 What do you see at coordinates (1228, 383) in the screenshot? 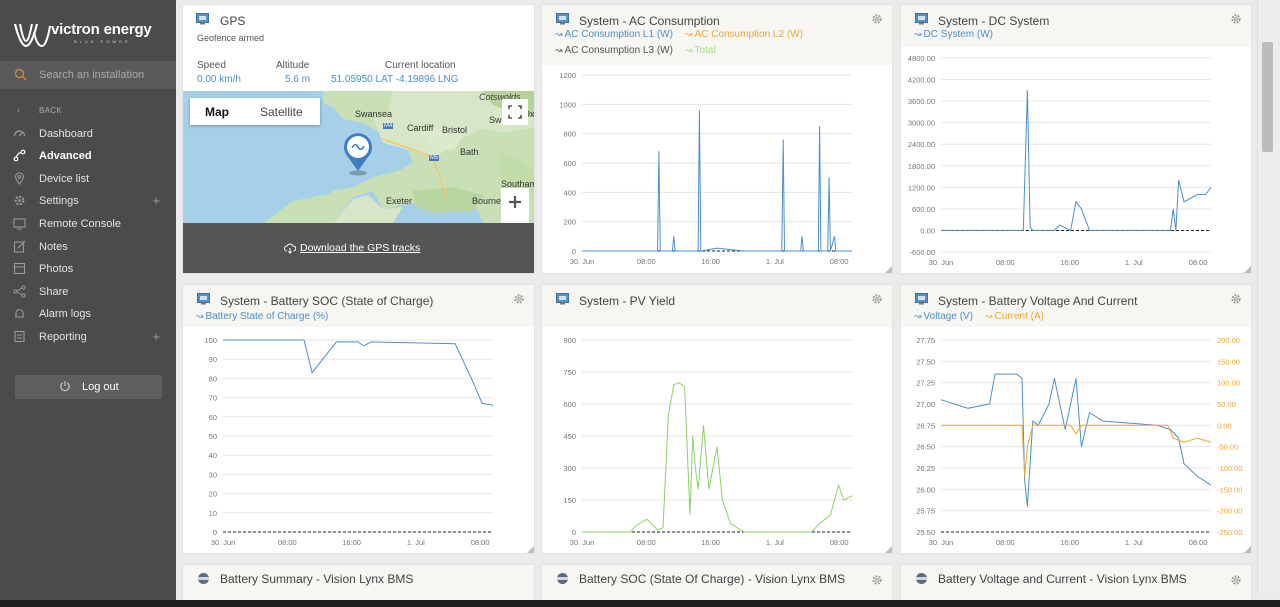
I see `y2-tick-label: 100.00` at bounding box center [1228, 383].